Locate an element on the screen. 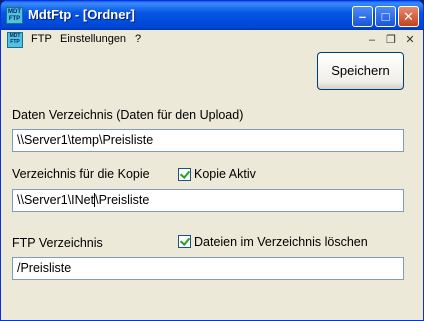 The height and width of the screenshot is (321, 424). maximize-button: □ is located at coordinates (385, 16).